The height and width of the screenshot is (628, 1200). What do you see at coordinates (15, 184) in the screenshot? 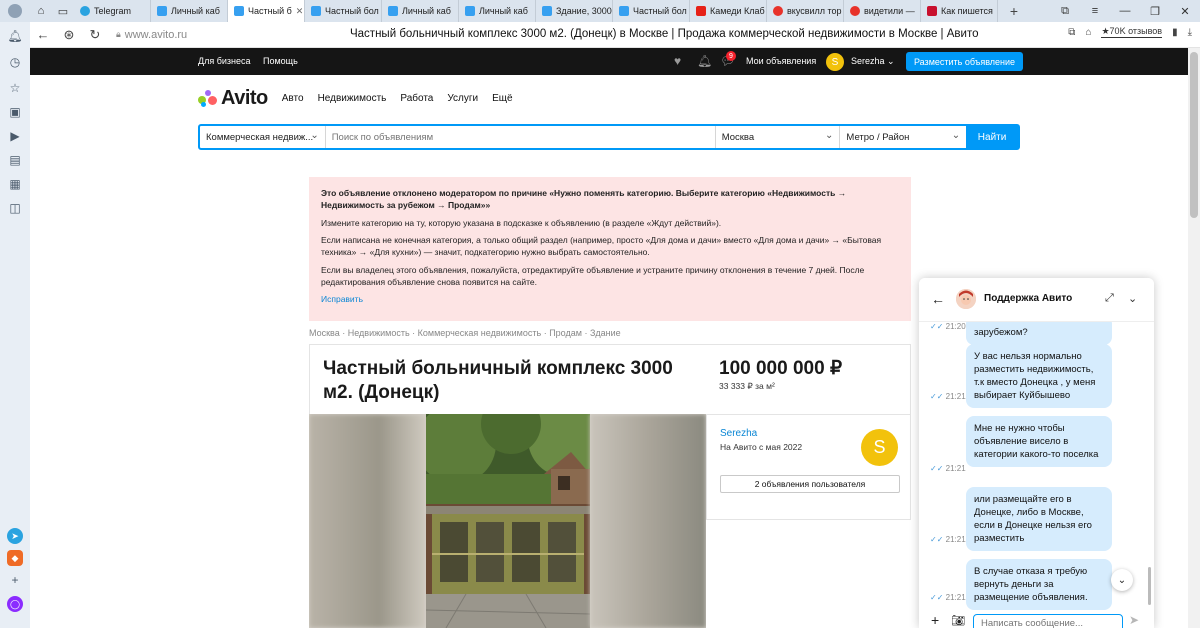
I see `calendar-icon: ▦` at bounding box center [15, 184].